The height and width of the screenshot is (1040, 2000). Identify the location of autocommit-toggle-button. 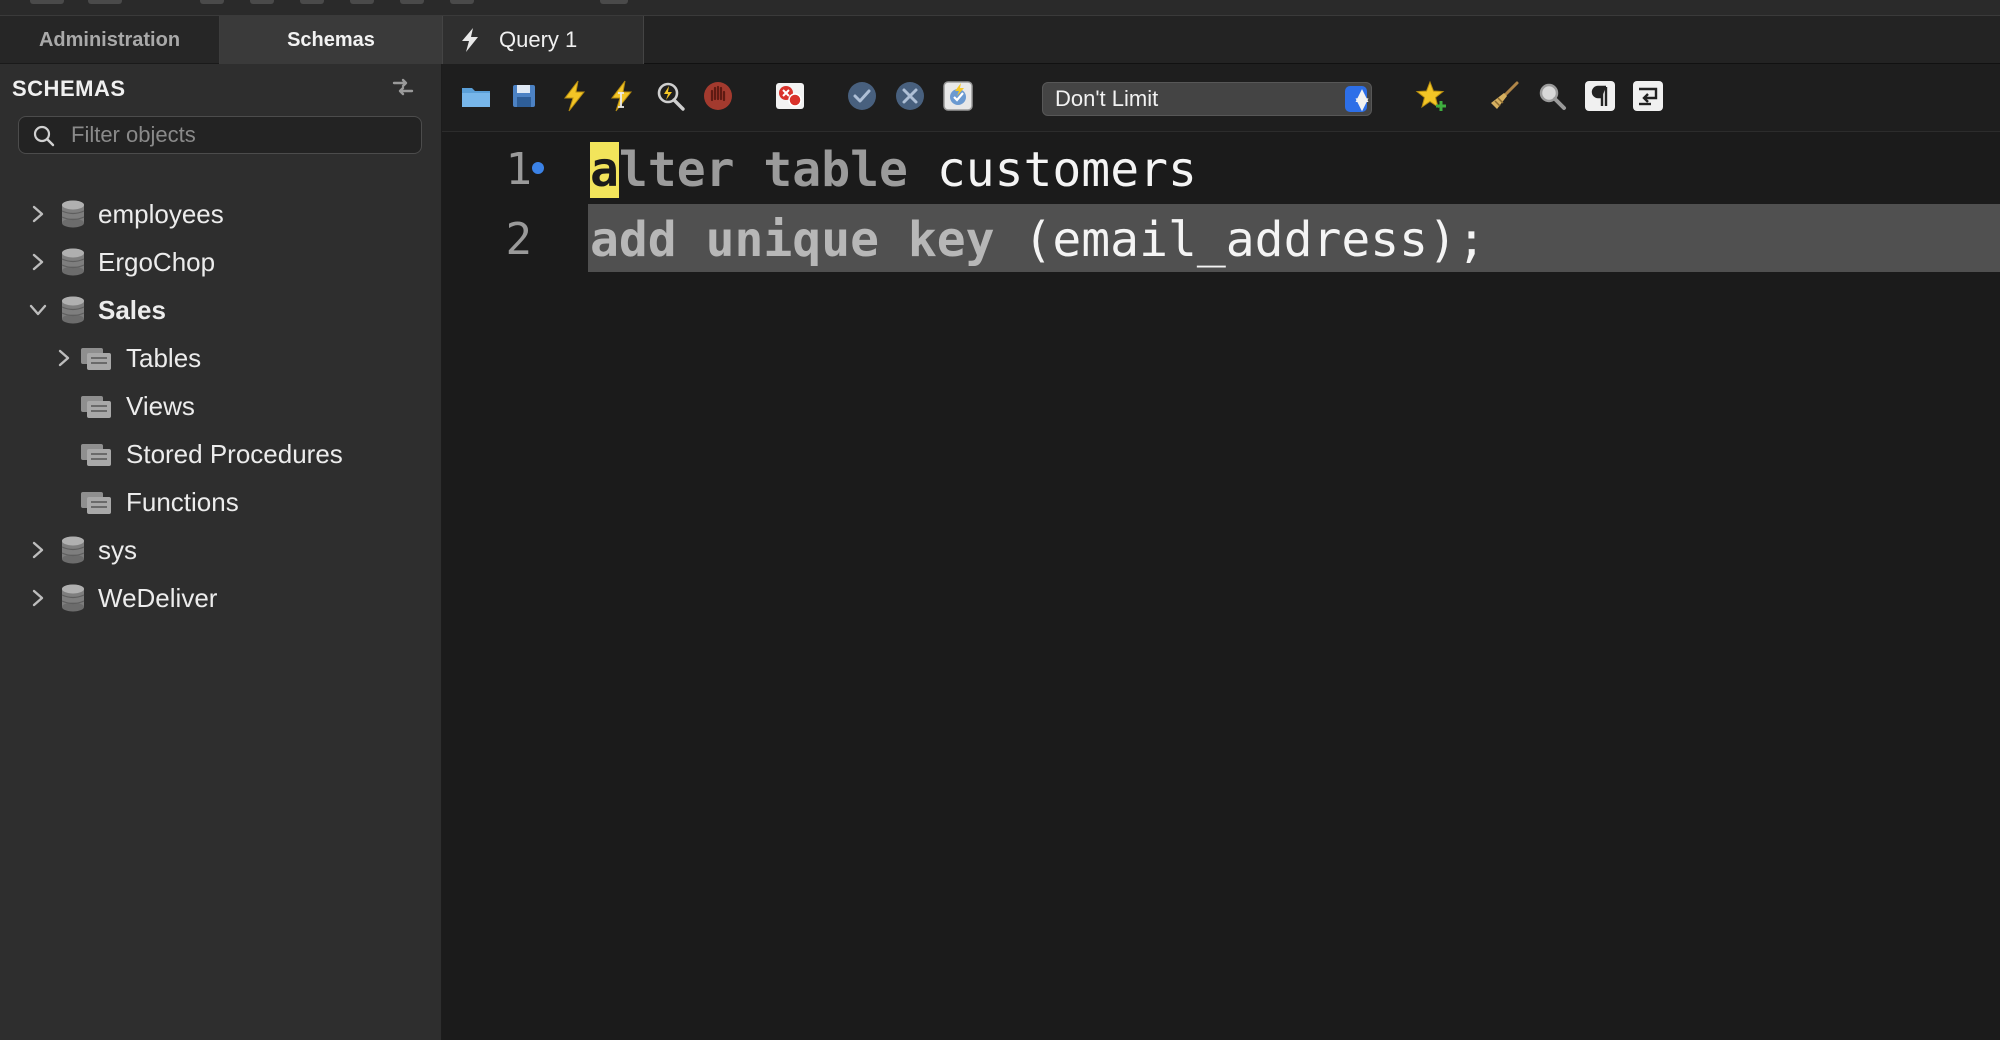
(958, 96).